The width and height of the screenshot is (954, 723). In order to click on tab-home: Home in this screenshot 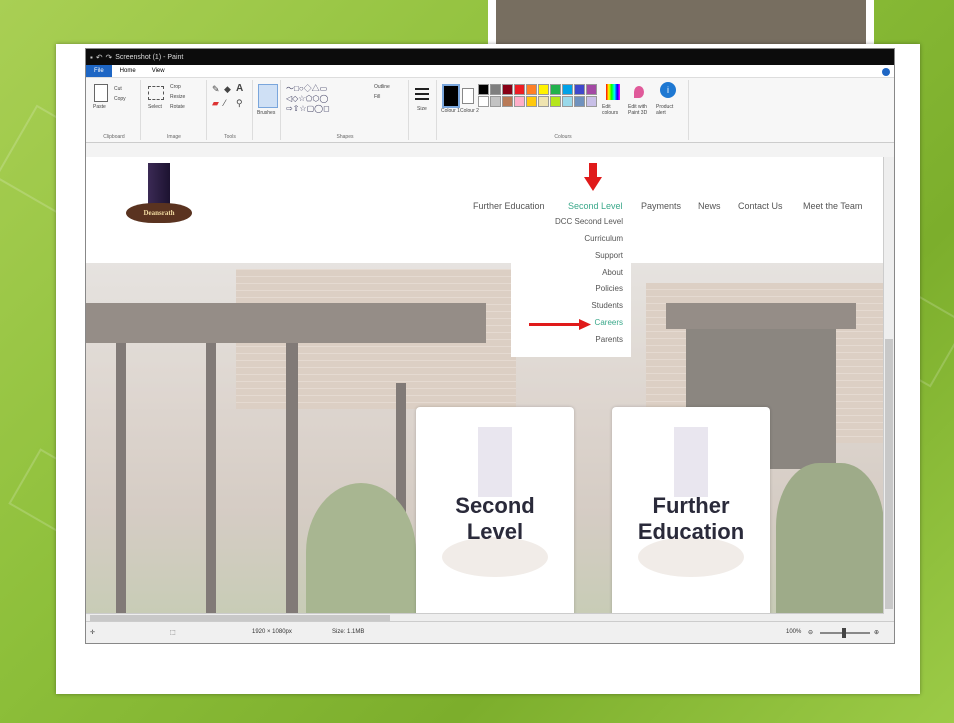, I will do `click(128, 71)`.